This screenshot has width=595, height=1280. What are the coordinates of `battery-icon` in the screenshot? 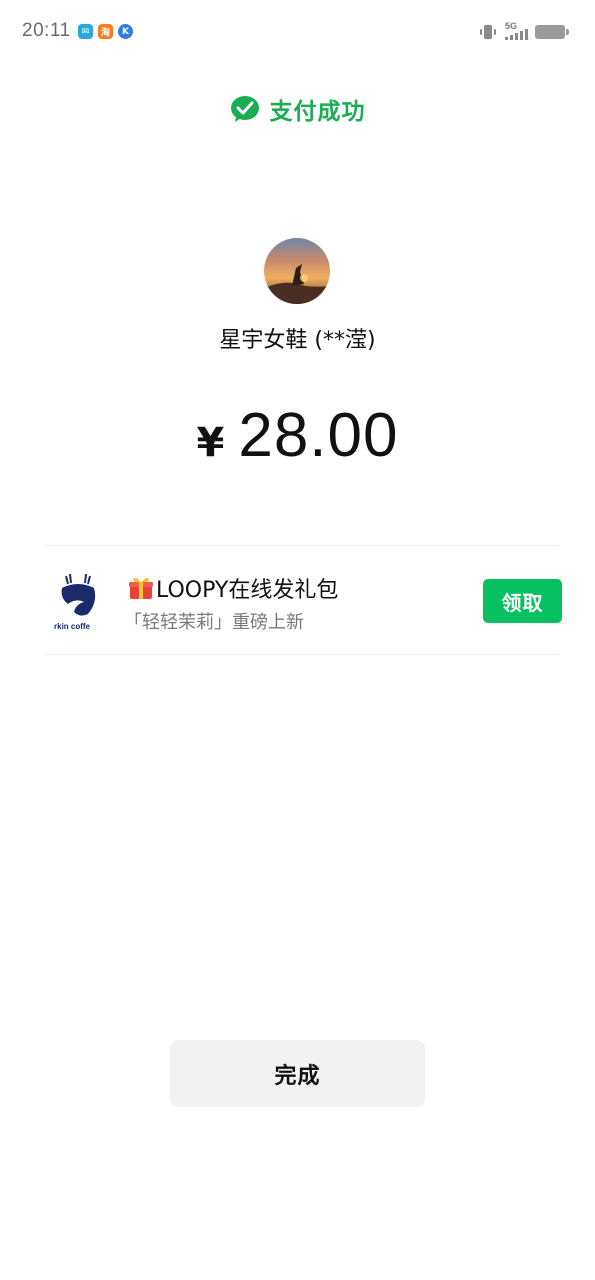 It's located at (552, 32).